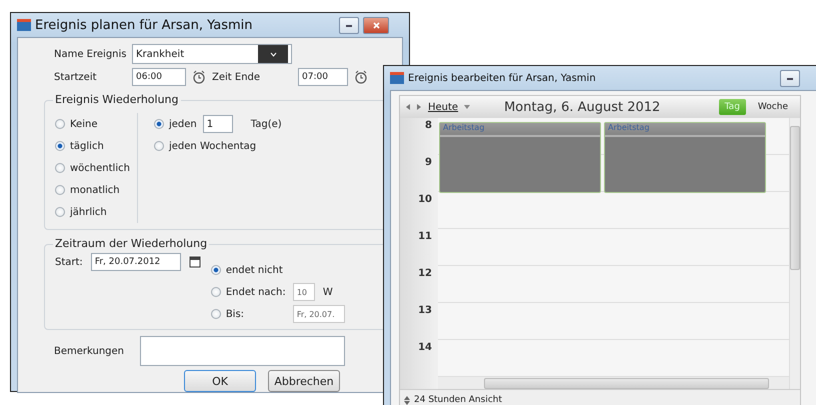 The height and width of the screenshot is (405, 816). What do you see at coordinates (247, 270) in the screenshot?
I see `end-option-radio: endet nicht` at bounding box center [247, 270].